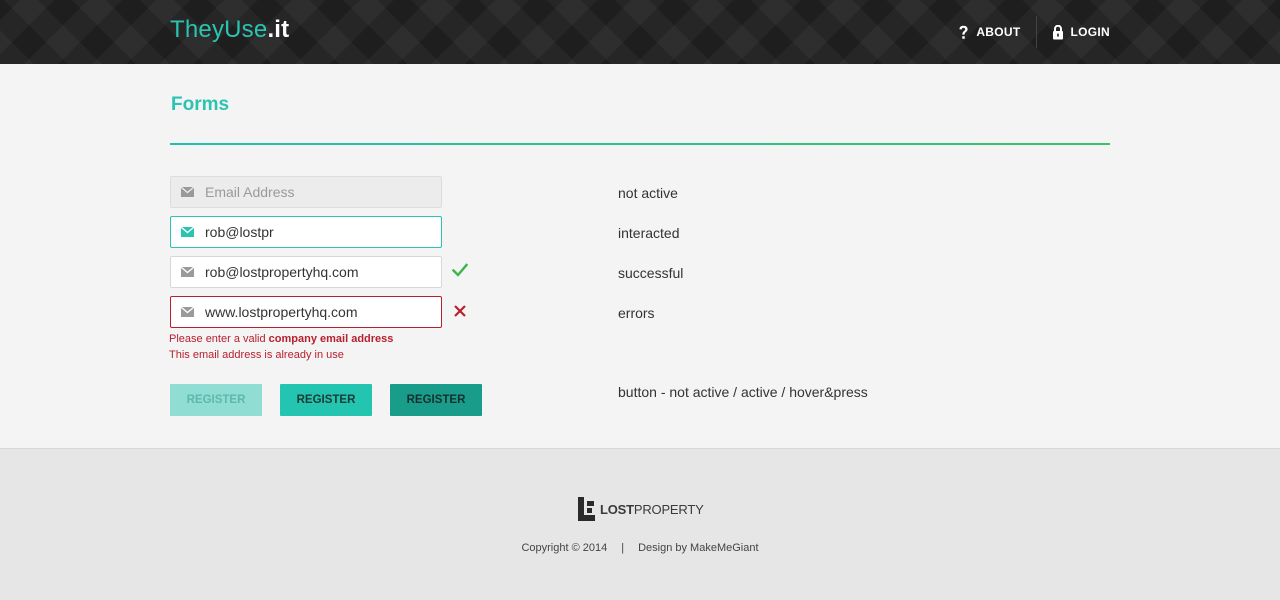 This screenshot has height=600, width=1280. I want to click on register-button-inactive: REGISTER, so click(216, 400).